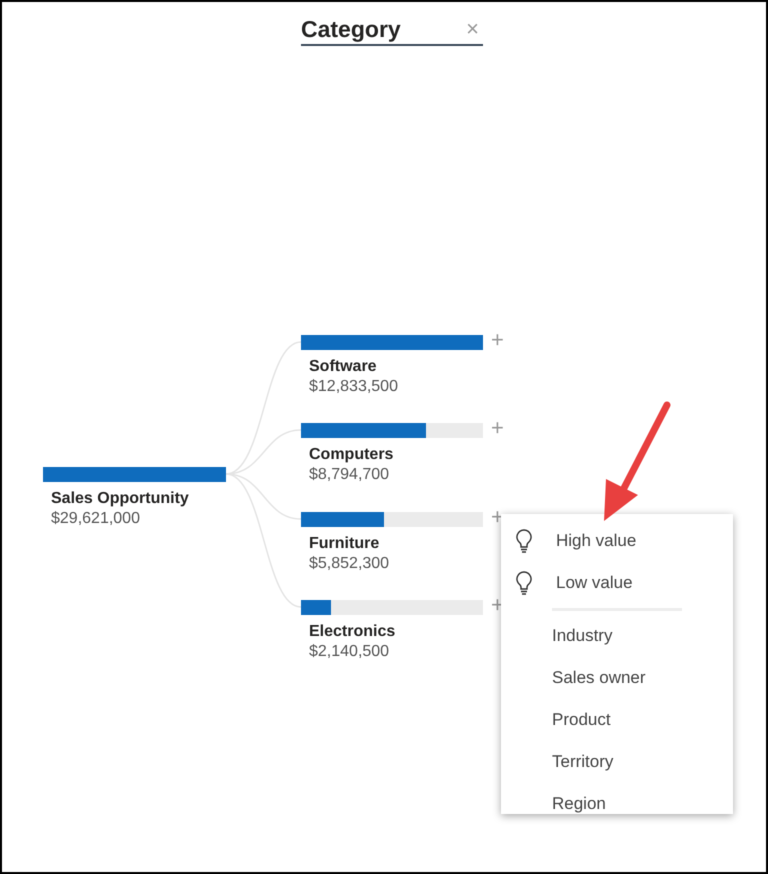  I want to click on menu-item: Low value, so click(594, 583).